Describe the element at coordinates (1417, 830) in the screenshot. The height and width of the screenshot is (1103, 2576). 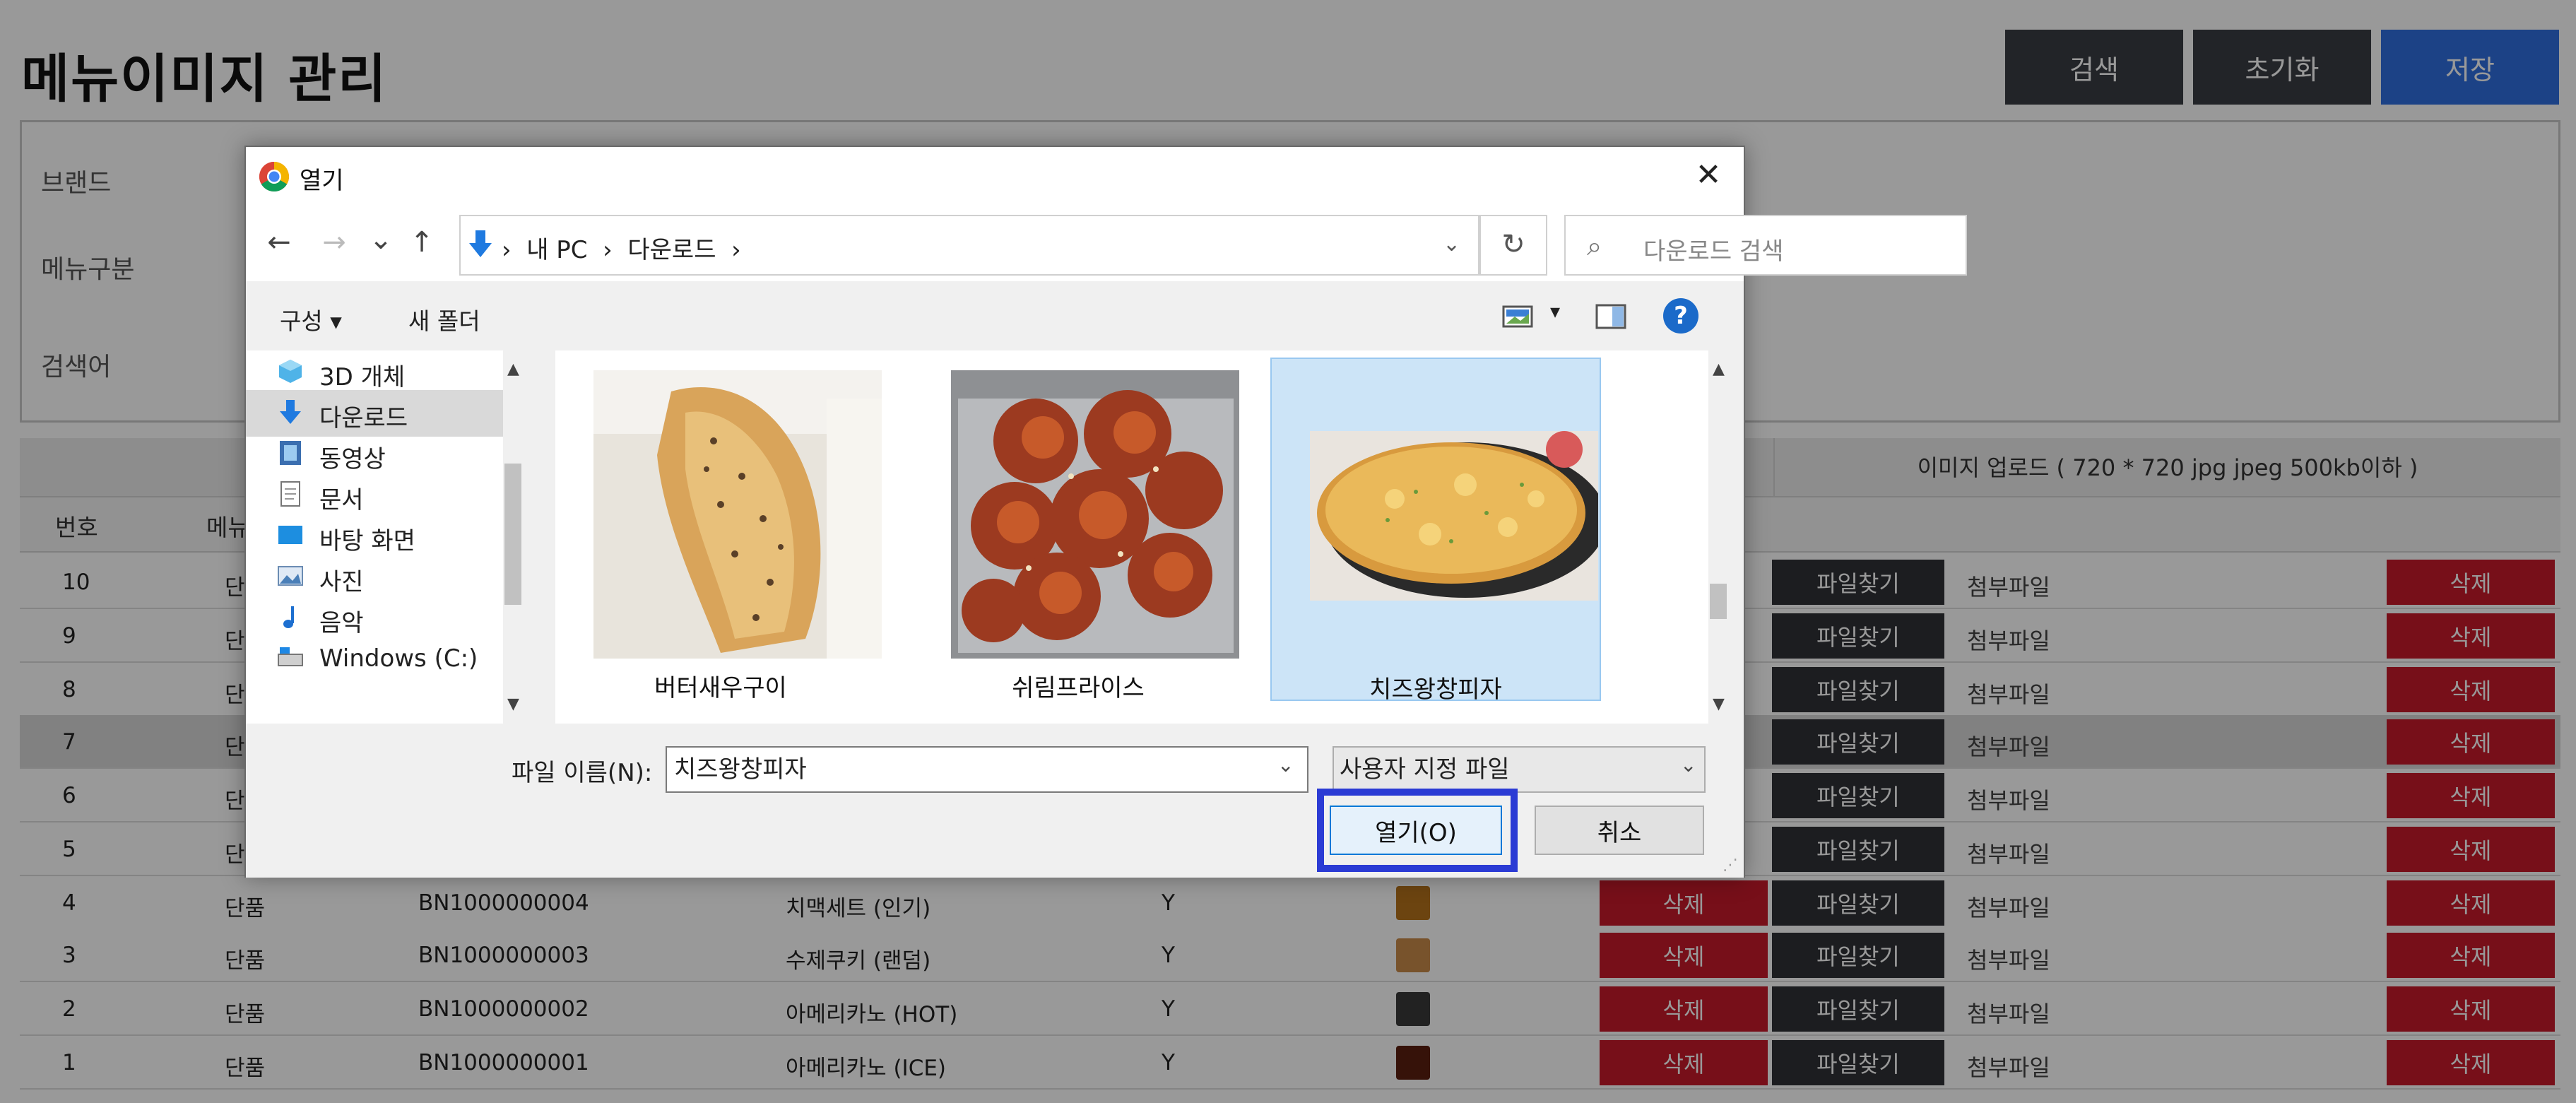
I see `open-button-highlight` at that location.